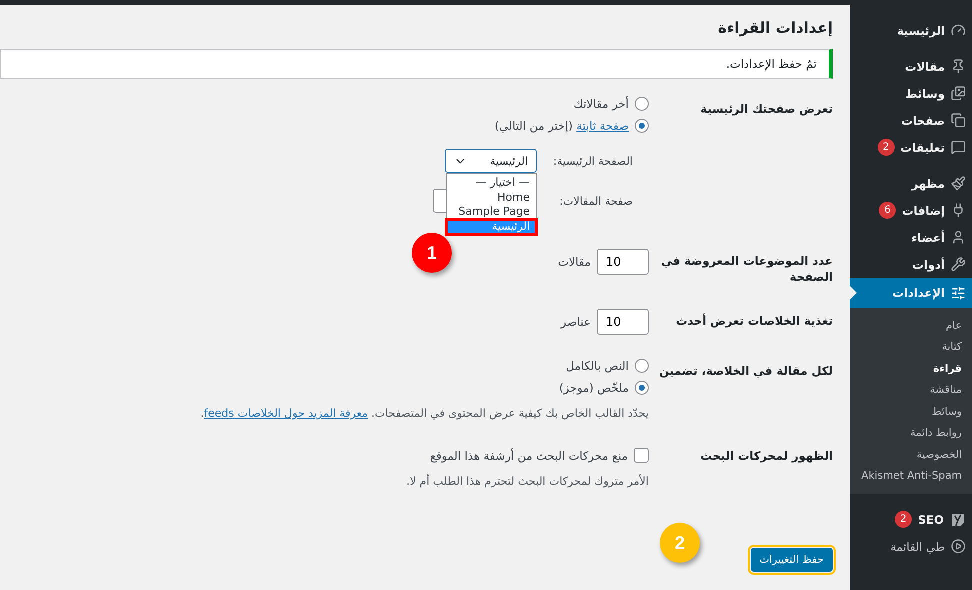  Describe the element at coordinates (911, 411) in the screenshot. I see `submenu-item: وسائط` at that location.